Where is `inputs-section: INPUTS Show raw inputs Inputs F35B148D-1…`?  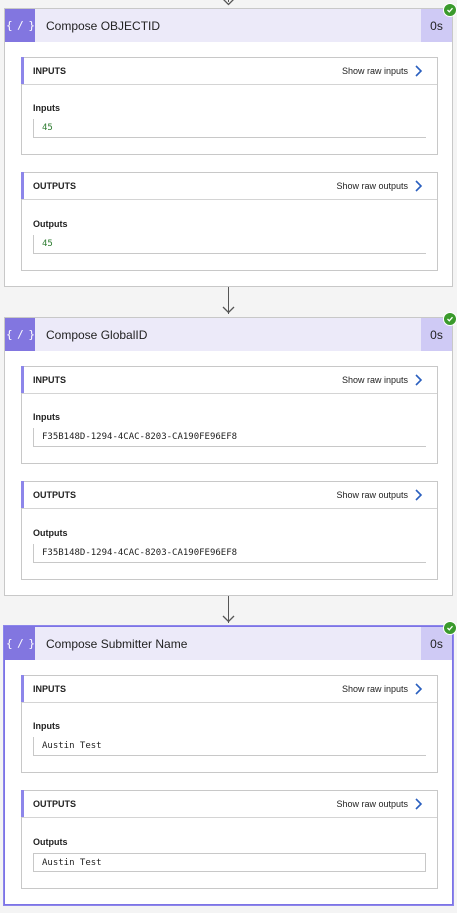 inputs-section: INPUTS Show raw inputs Inputs F35B148D-1… is located at coordinates (229, 415).